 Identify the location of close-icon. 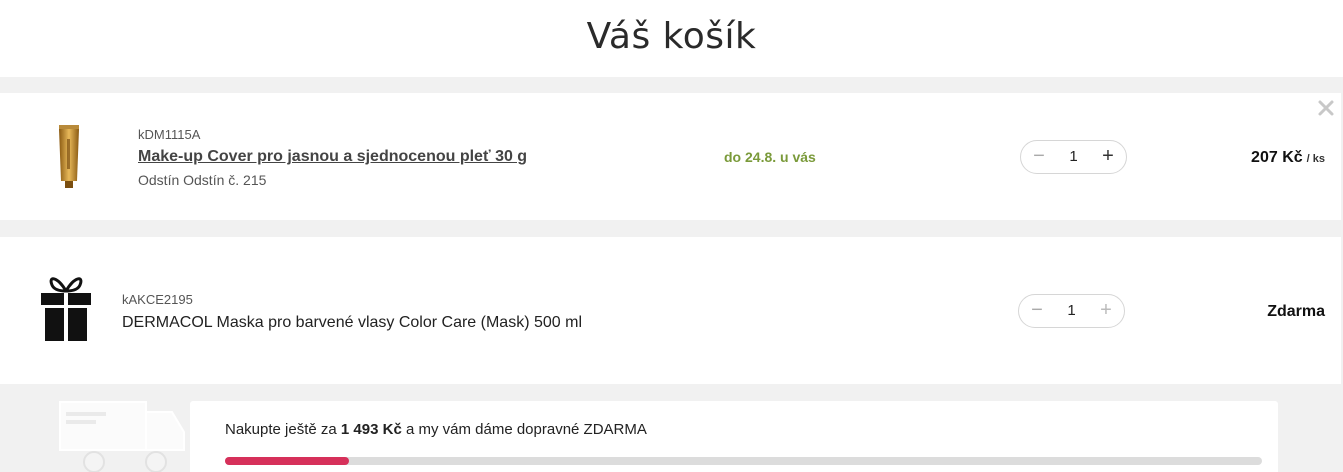
(1326, 108).